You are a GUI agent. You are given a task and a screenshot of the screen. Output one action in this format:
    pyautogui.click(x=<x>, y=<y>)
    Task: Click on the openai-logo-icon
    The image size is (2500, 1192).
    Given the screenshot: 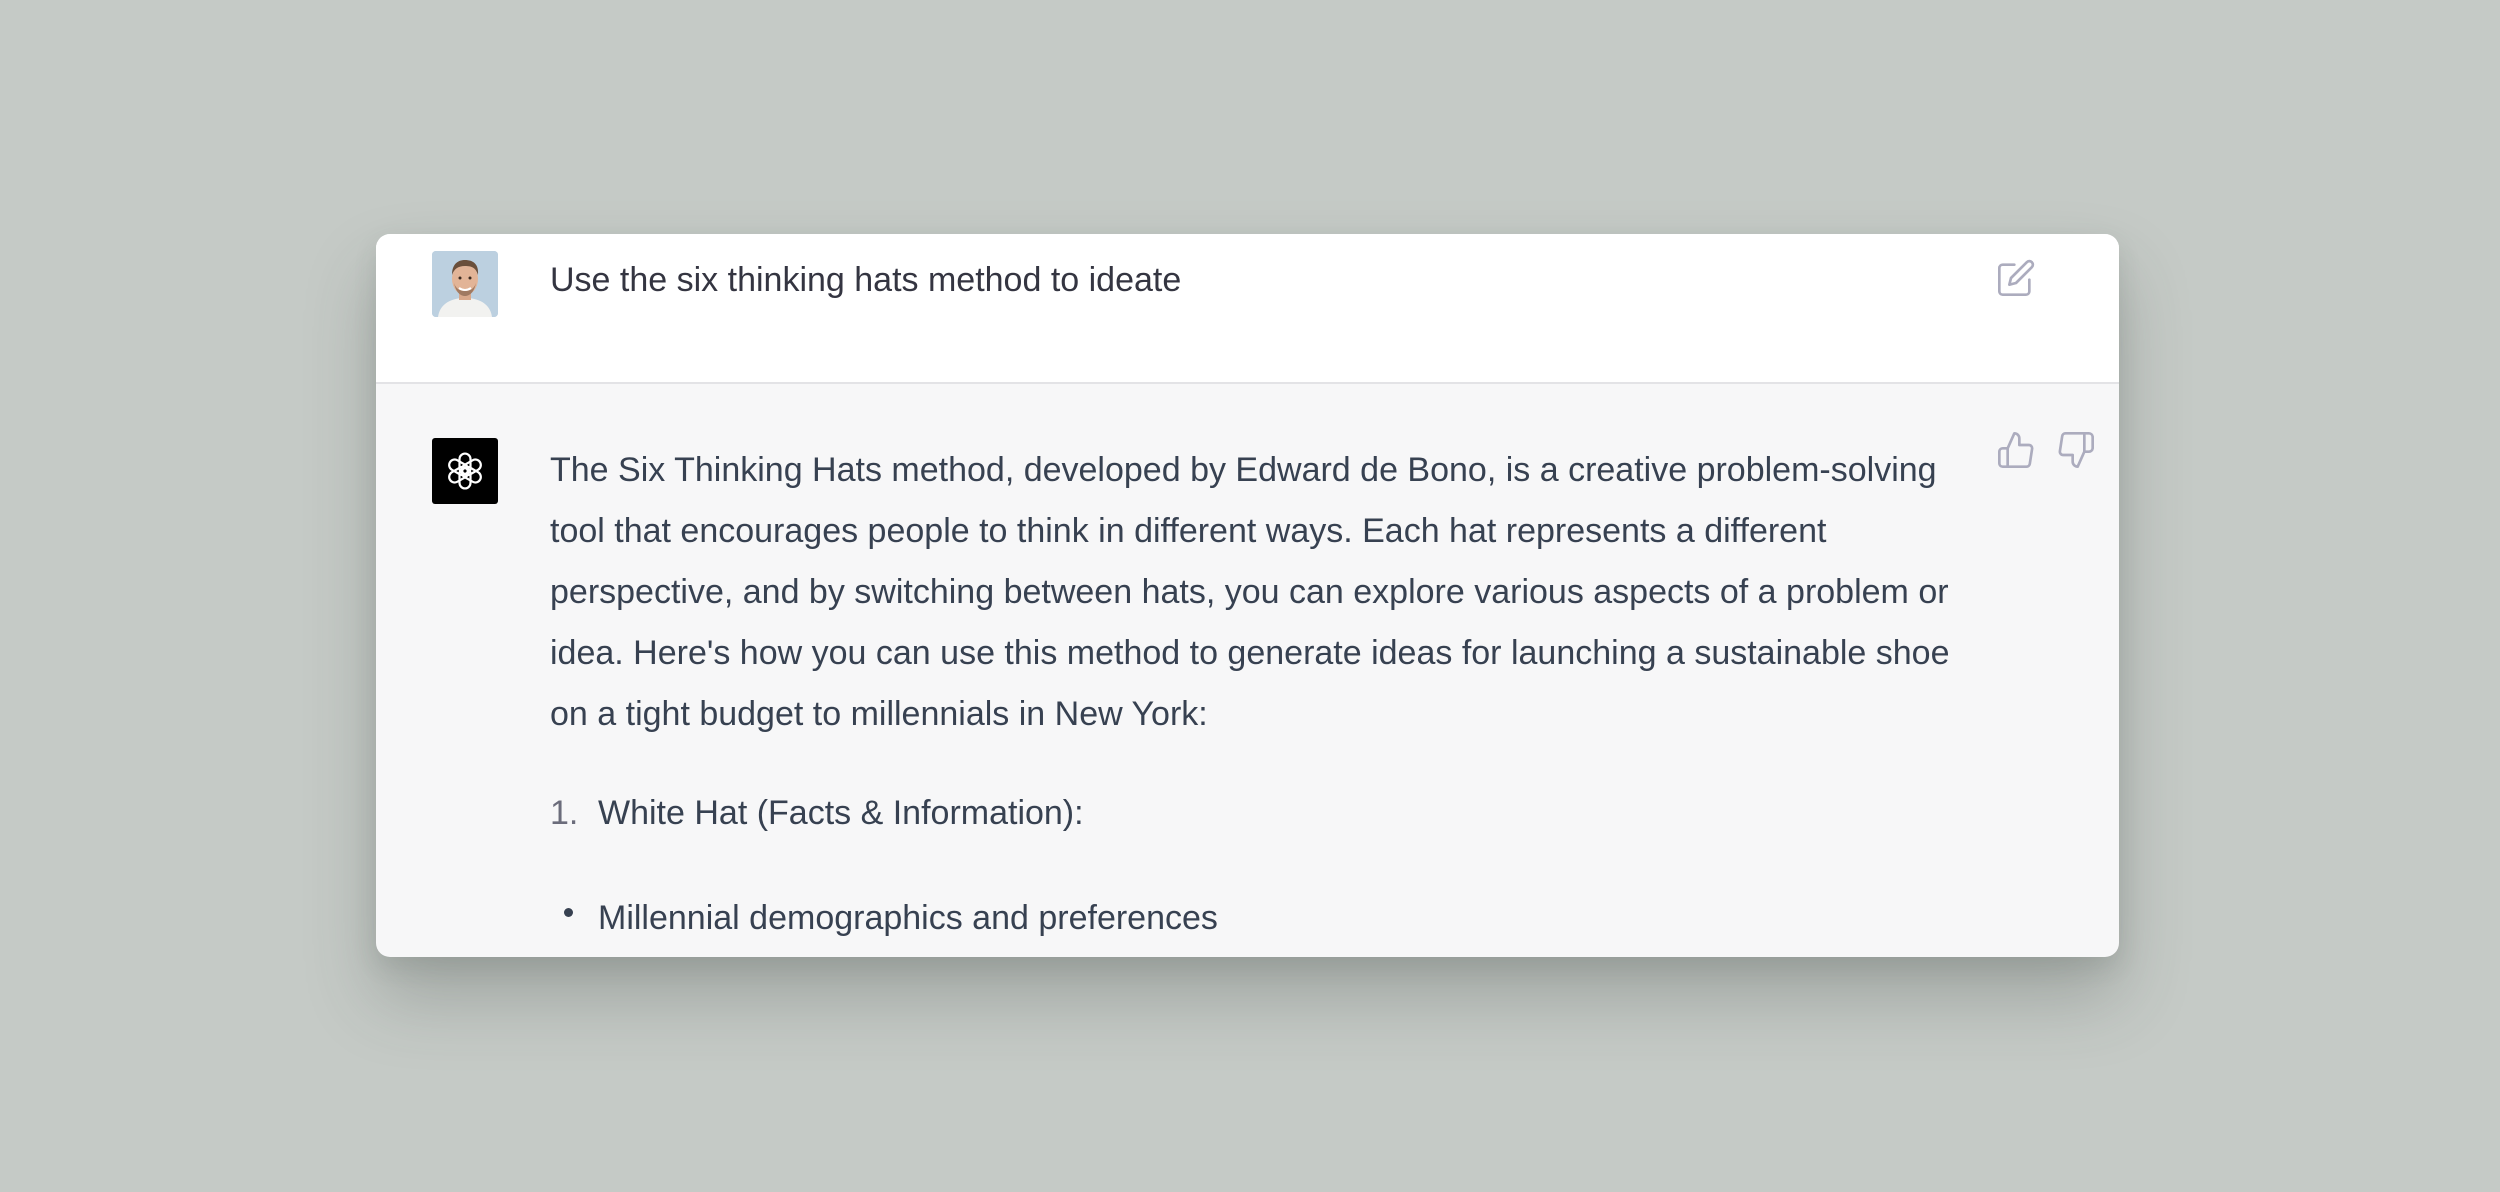 What is the action you would take?
    pyautogui.click(x=465, y=471)
    